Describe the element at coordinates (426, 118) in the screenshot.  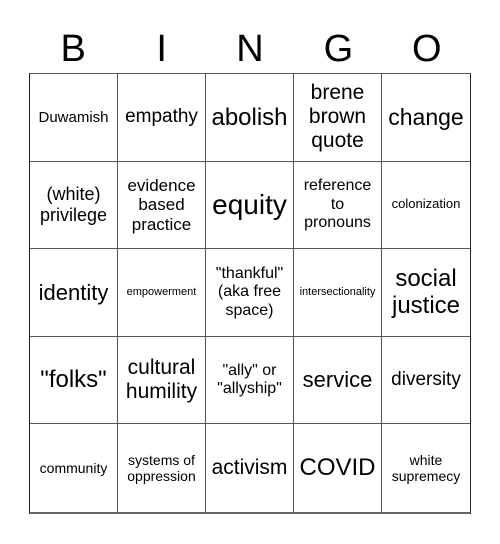
I see `bingo-cell: change` at that location.